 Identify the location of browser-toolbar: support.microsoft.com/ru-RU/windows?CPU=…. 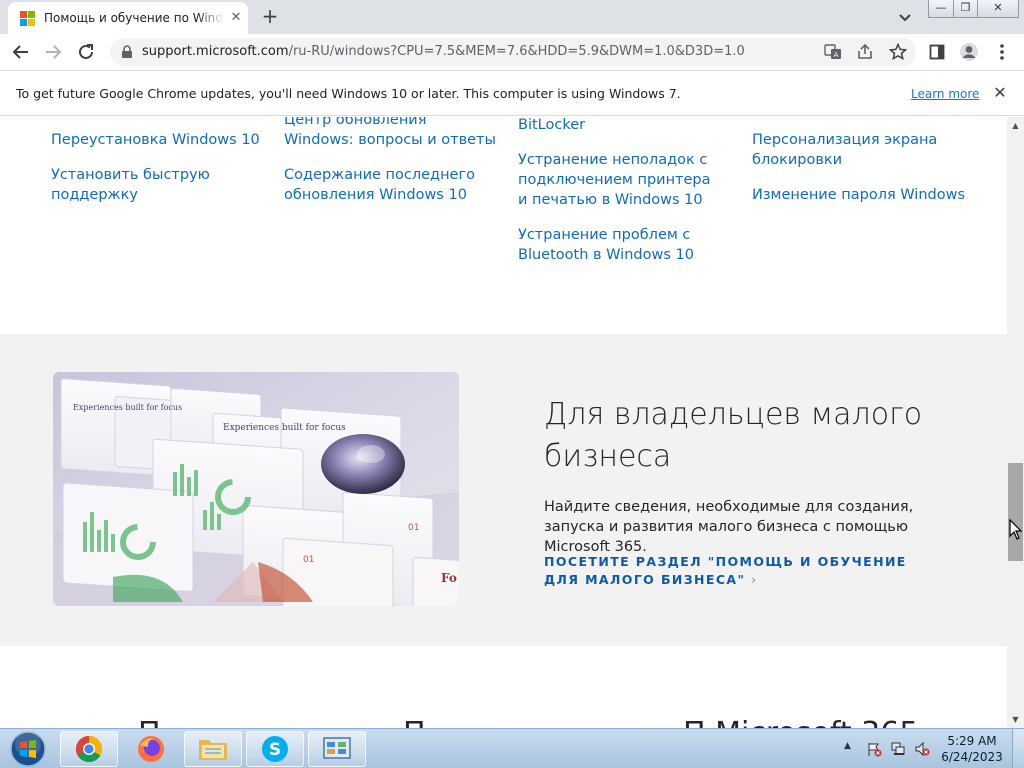
(512, 52).